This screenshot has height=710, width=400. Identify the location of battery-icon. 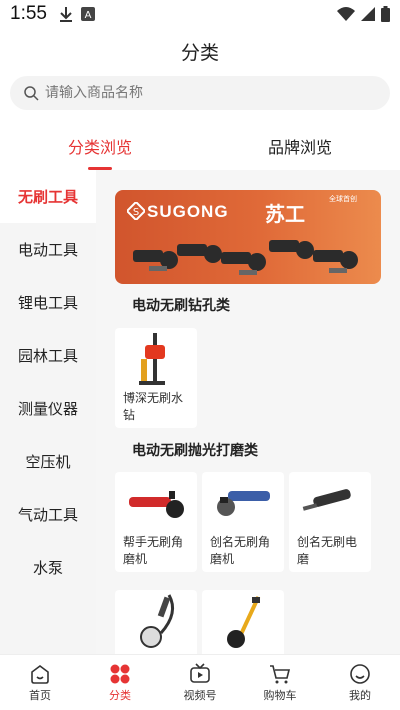
(385, 14).